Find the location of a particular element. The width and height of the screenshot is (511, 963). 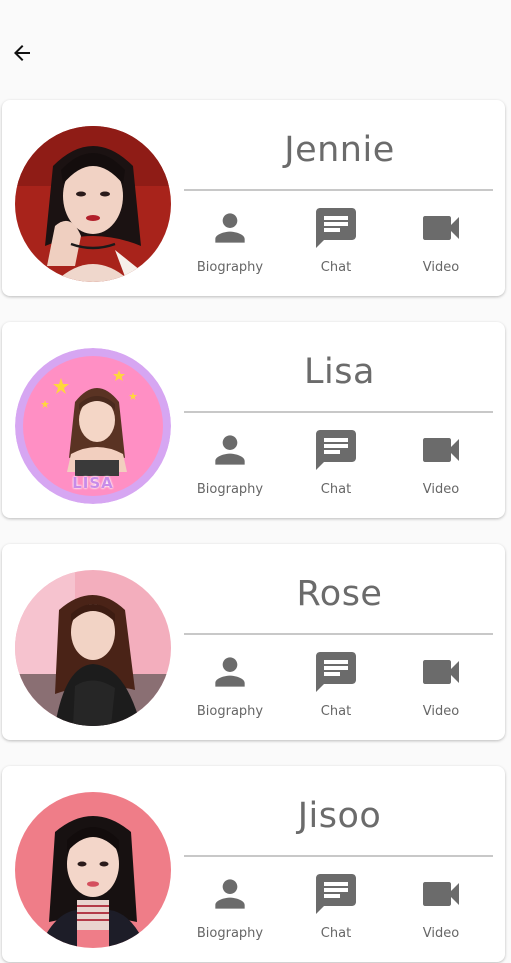

member-name: Lisa is located at coordinates (339, 372).